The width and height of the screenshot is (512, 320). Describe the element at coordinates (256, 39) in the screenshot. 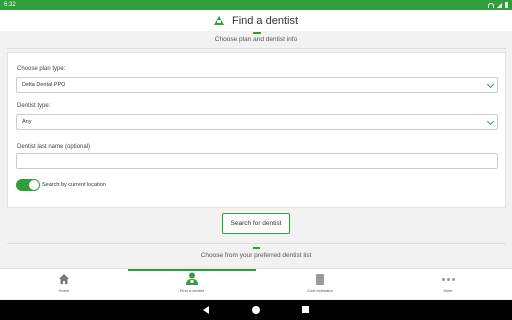

I see `step1-heading: Choose plan and dentist info` at that location.